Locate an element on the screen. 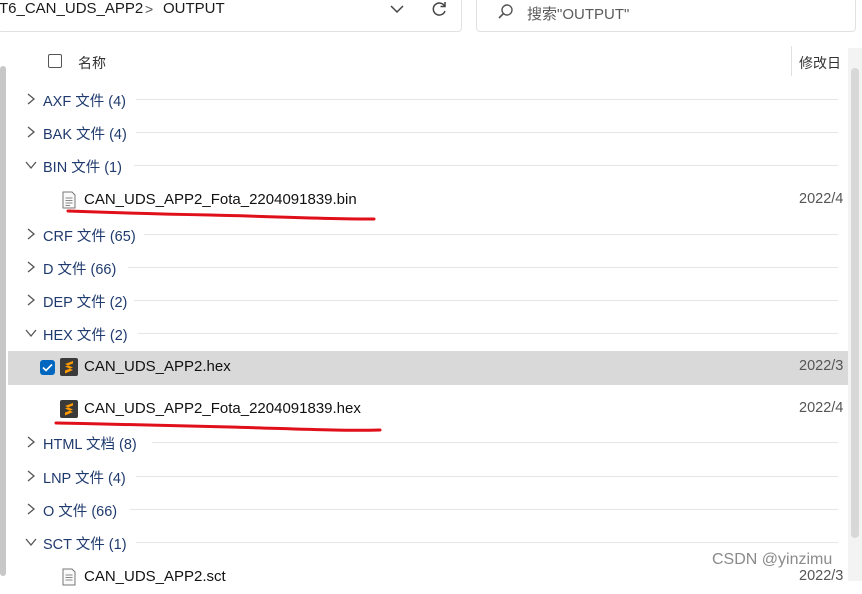  group-label: HTML 文档 (8) is located at coordinates (90, 445).